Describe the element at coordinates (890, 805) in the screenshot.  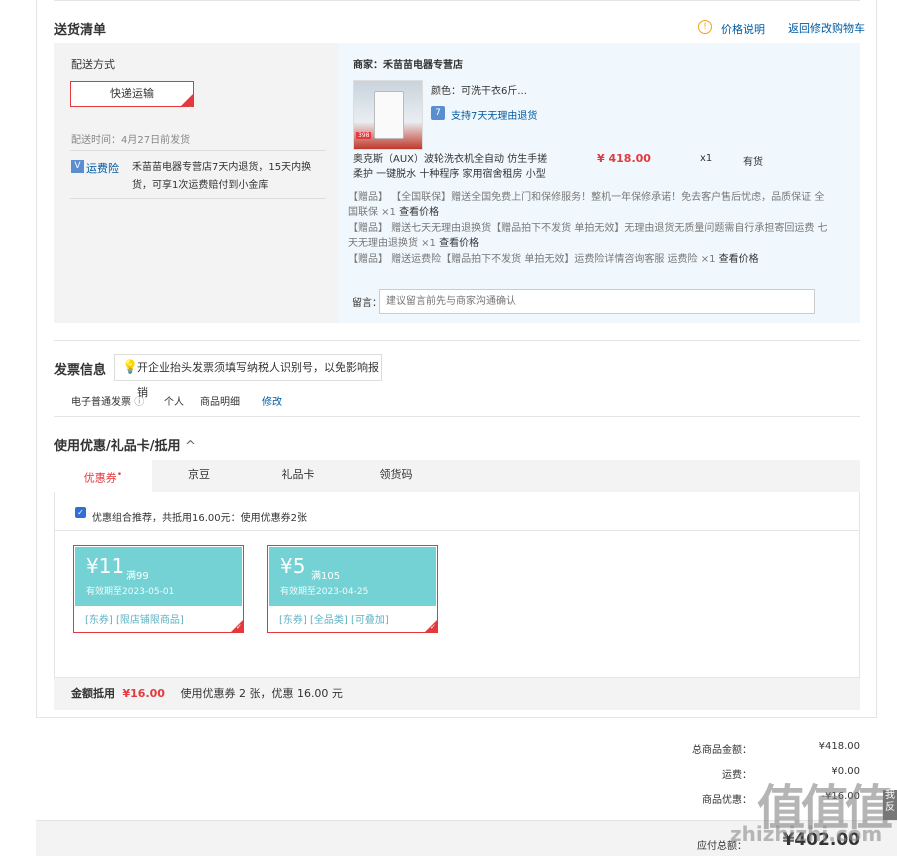
I see `feedback-side-tab: 我 反` at that location.